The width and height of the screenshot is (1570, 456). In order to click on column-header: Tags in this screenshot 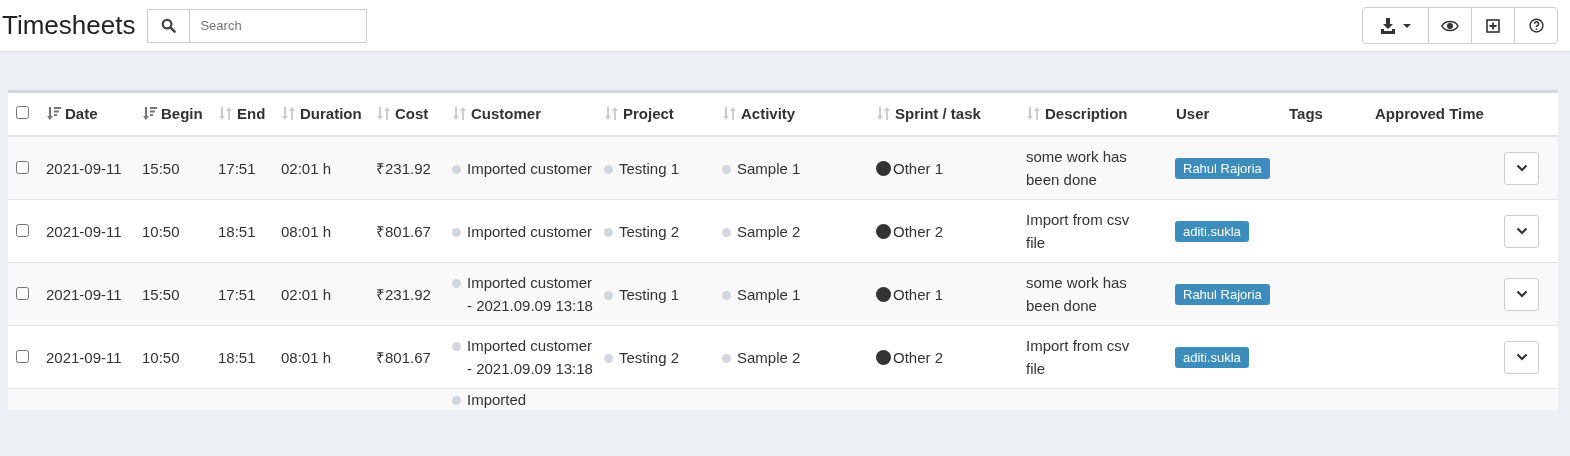, I will do `click(1306, 113)`.